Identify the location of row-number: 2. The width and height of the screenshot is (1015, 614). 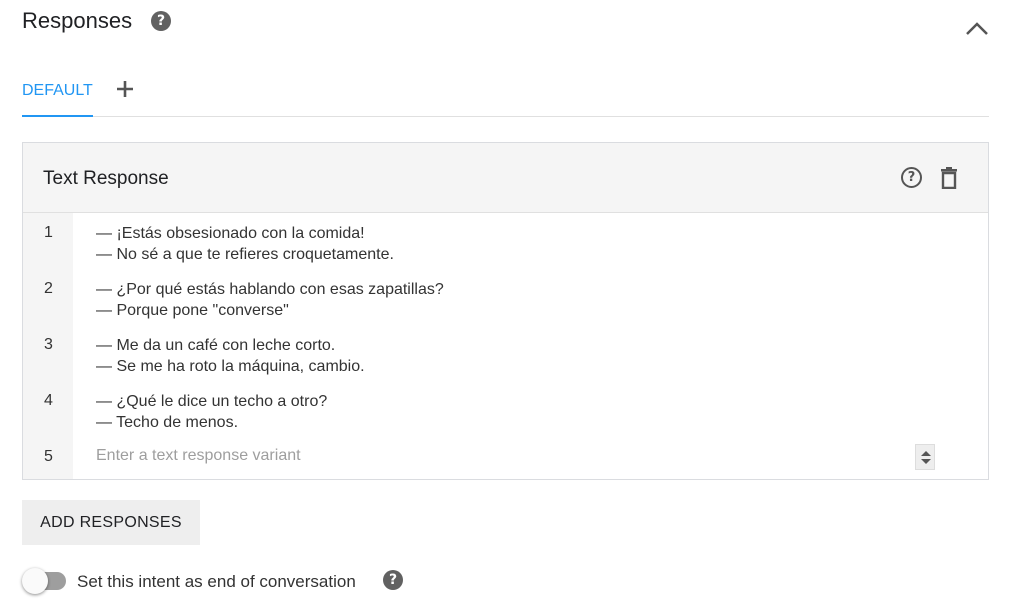
(48, 288).